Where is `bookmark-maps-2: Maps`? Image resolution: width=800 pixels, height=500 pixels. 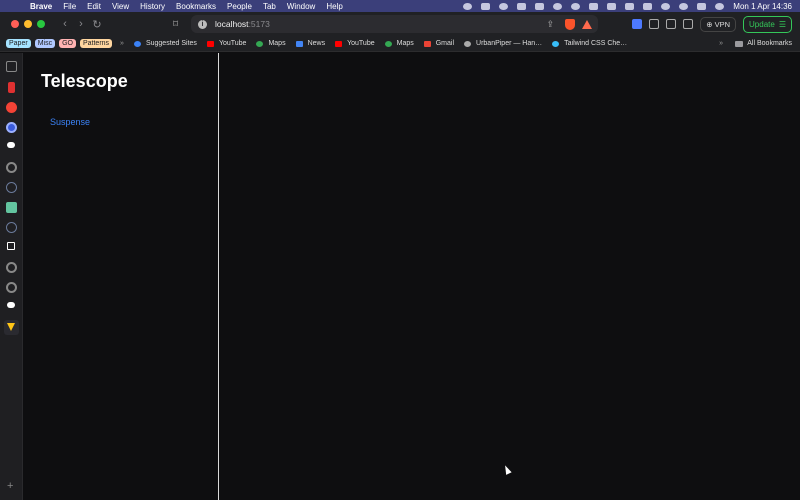 bookmark-maps-2: Maps is located at coordinates (399, 43).